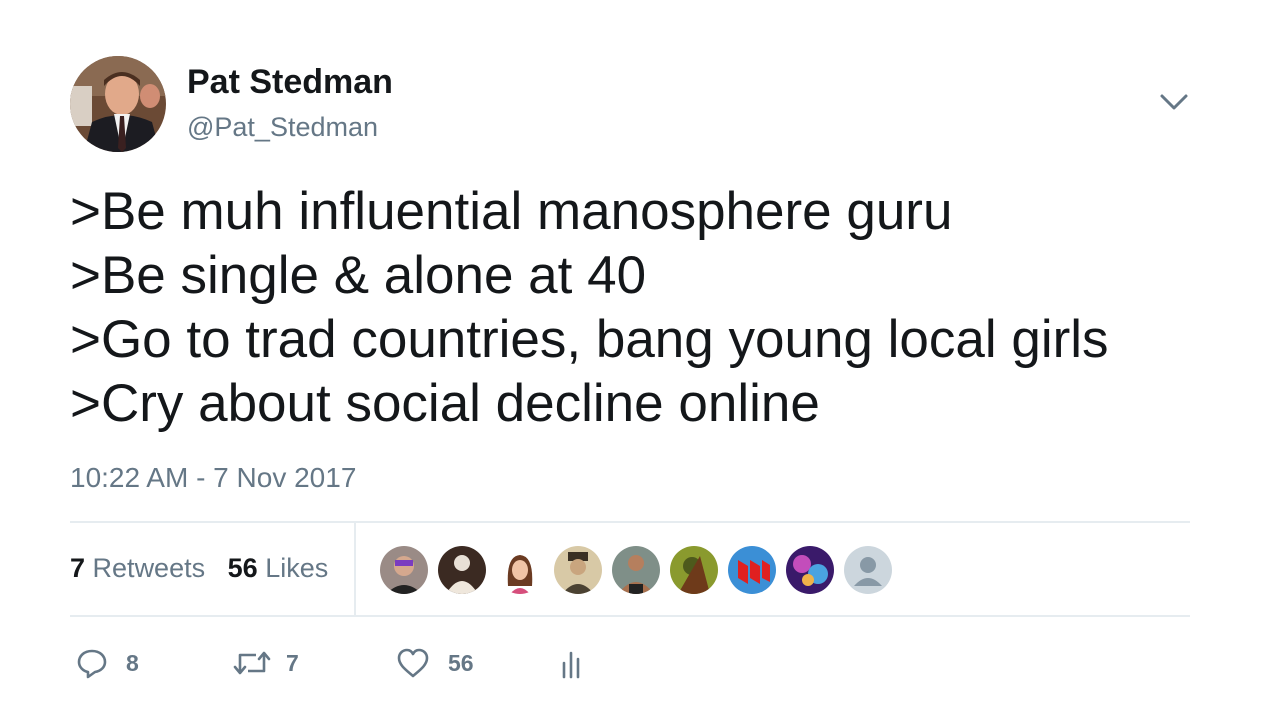  I want to click on likes-stat: 56 Likes, so click(278, 568).